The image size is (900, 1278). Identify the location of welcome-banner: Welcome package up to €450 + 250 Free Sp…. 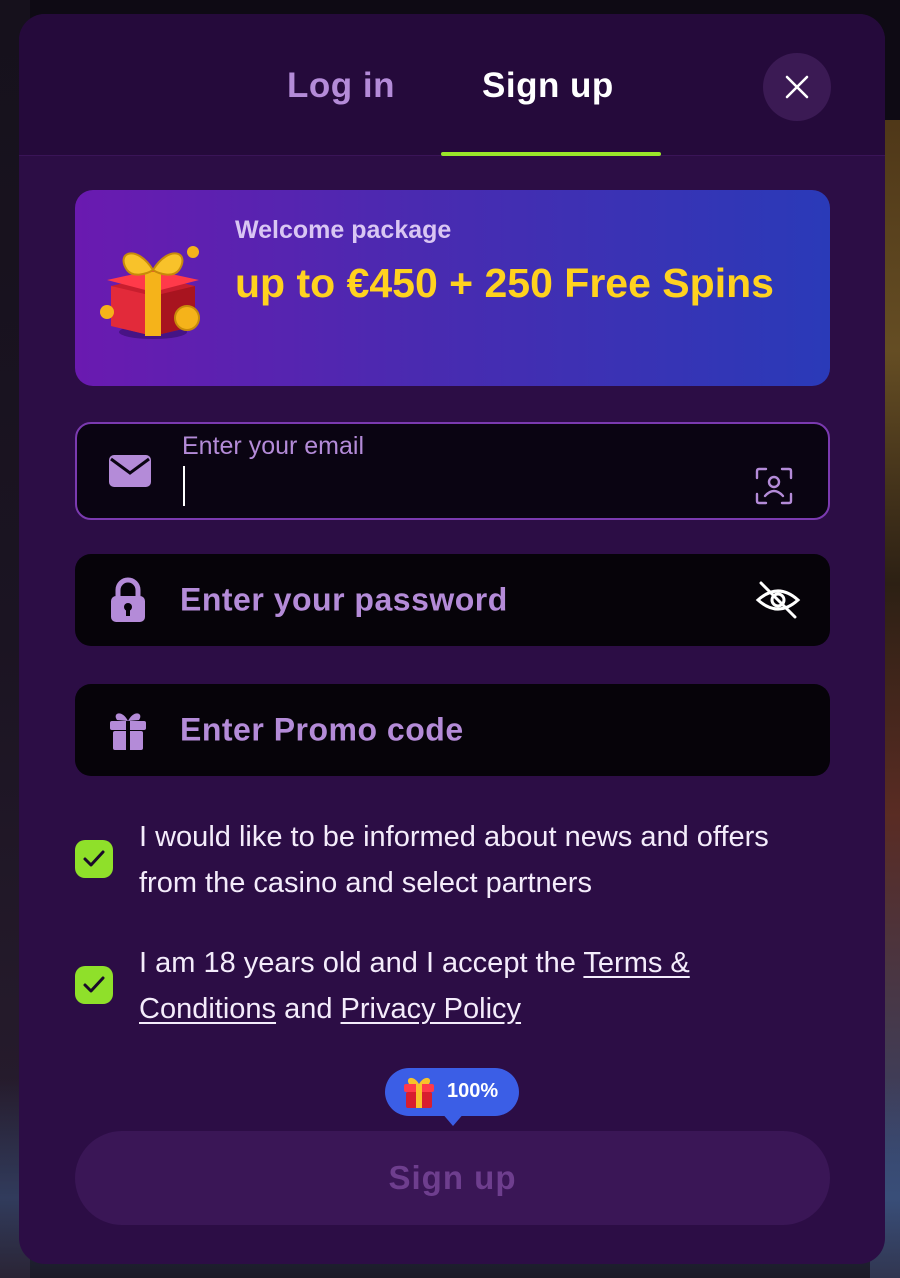
(452, 288).